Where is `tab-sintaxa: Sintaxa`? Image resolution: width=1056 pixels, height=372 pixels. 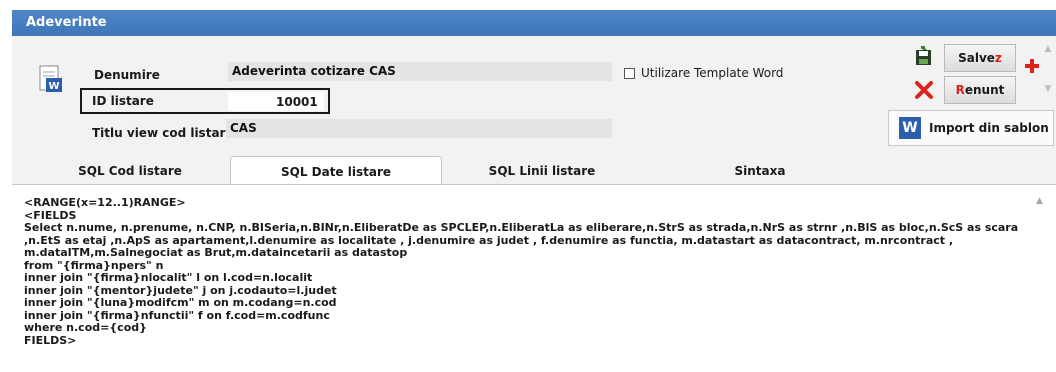 tab-sintaxa: Sintaxa is located at coordinates (760, 170).